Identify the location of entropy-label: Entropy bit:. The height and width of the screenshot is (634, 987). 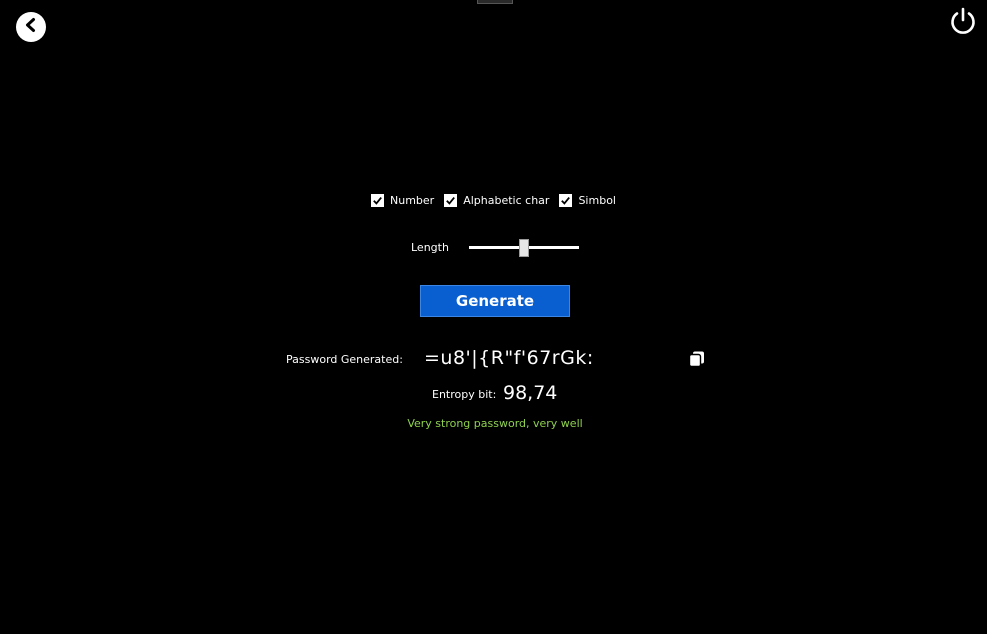
(464, 394).